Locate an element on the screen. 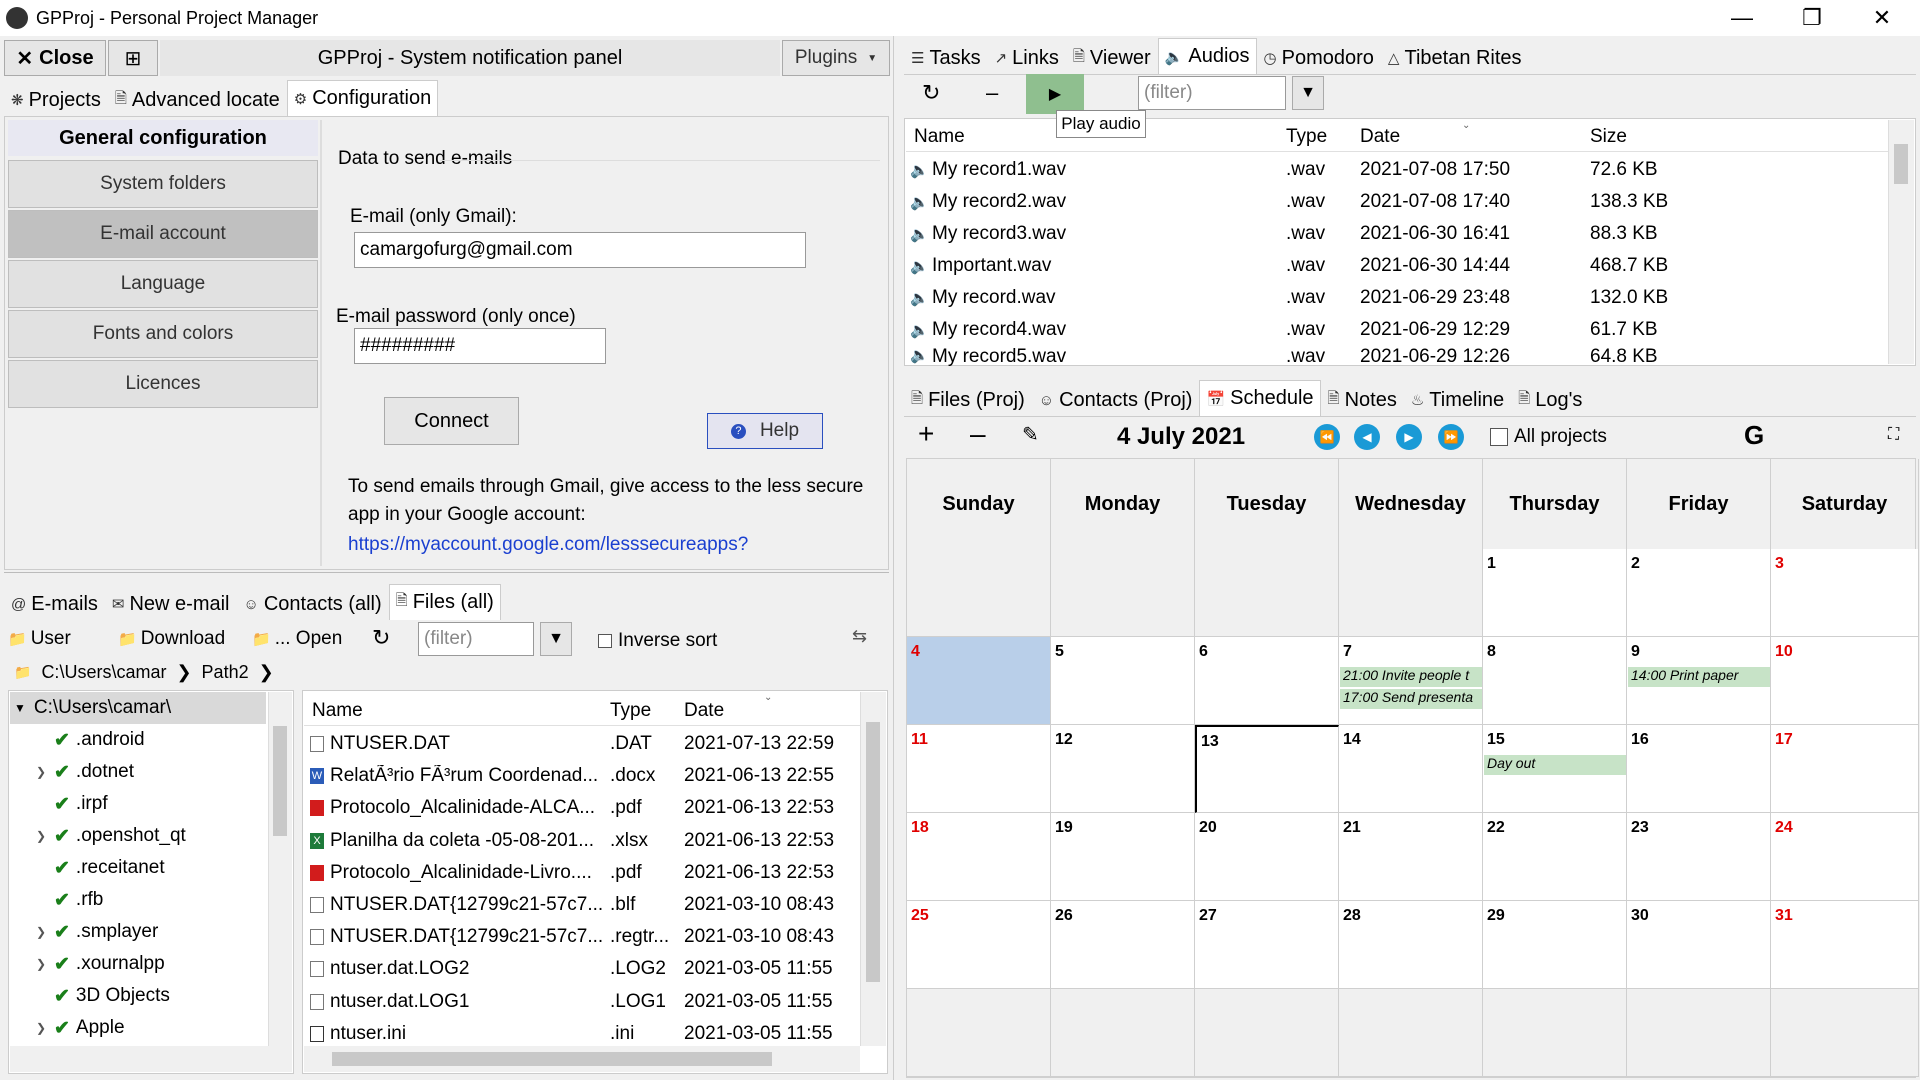 This screenshot has width=1920, height=1080. tree-item: ❯ ✔ Apple is located at coordinates (138, 1028).